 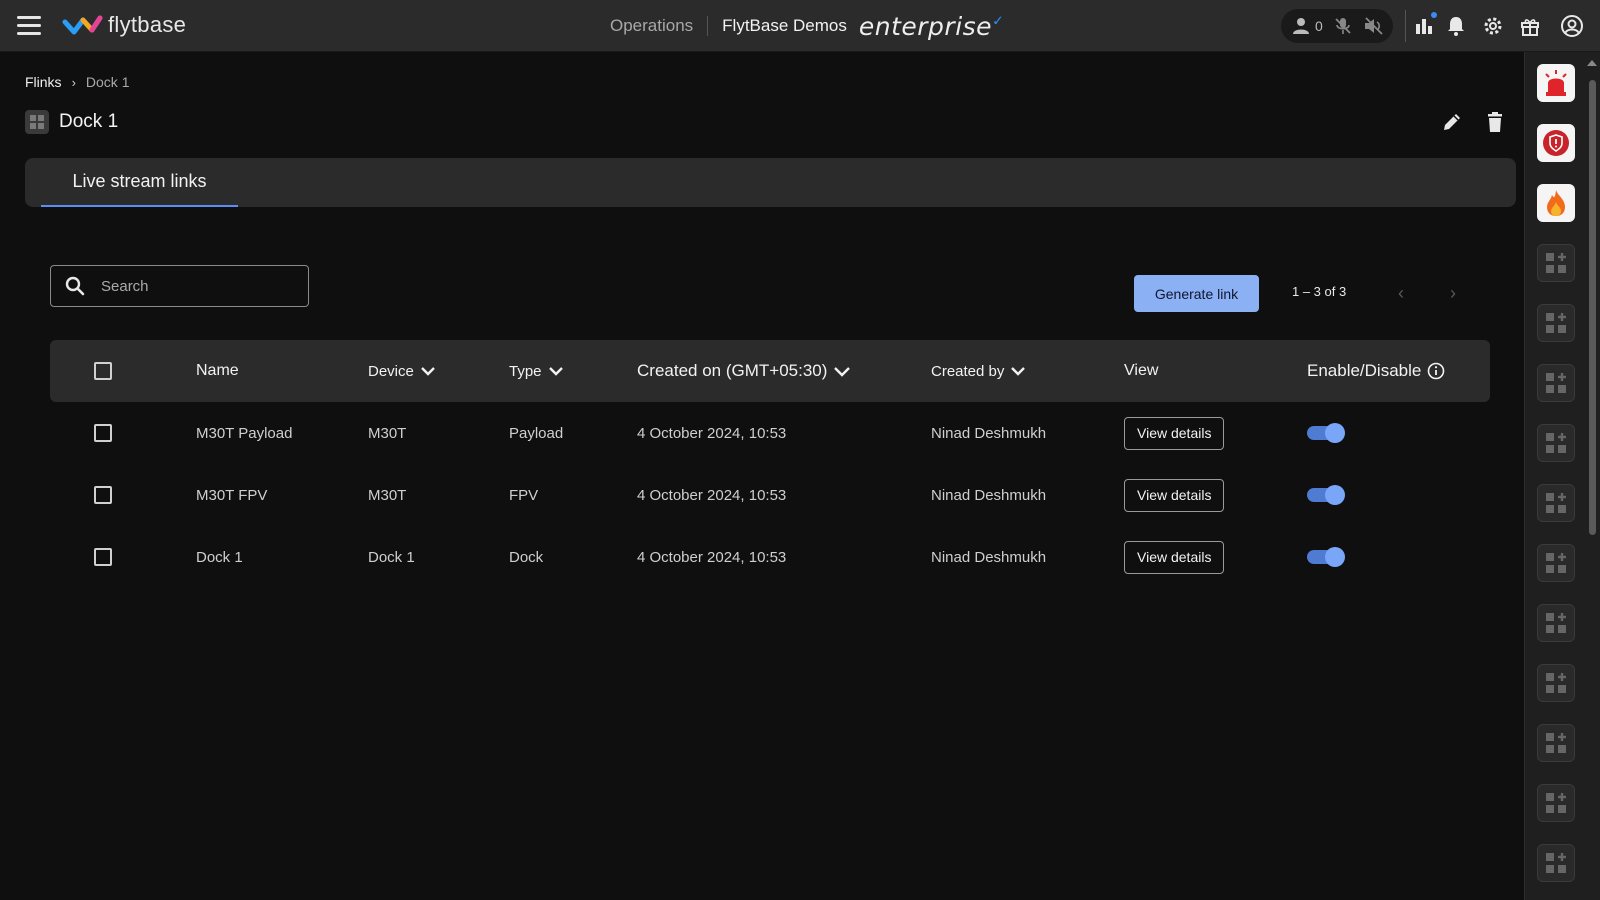 I want to click on user-count: 0, so click(x=1319, y=26).